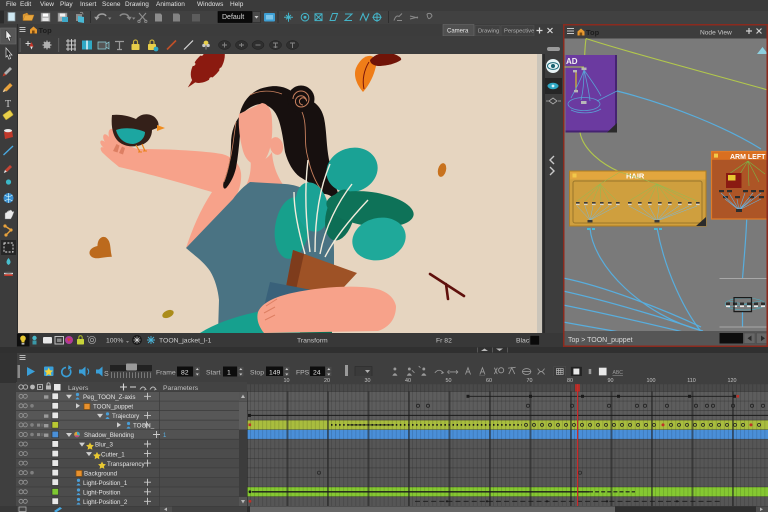 The image size is (768, 512). Describe the element at coordinates (233, 17) in the screenshot. I see `svg-text: Default` at that location.